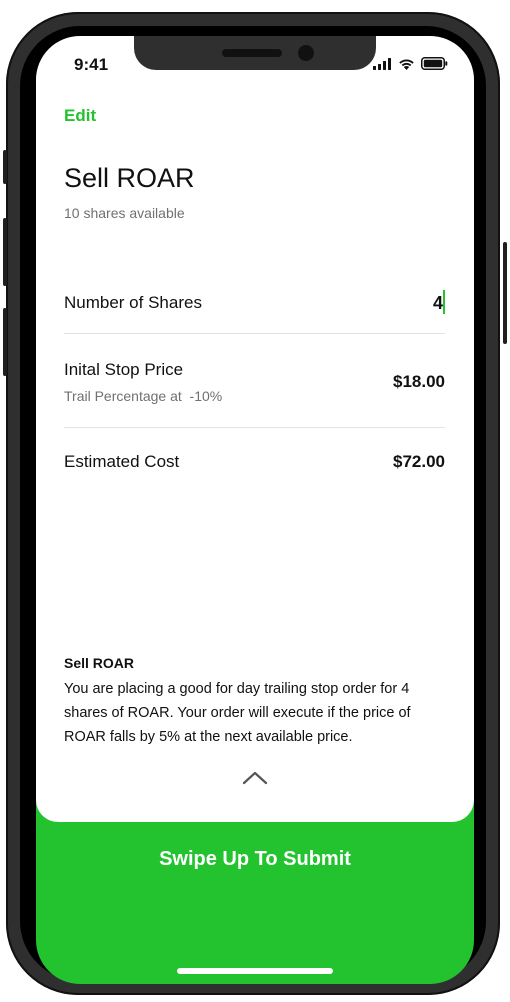 The height and width of the screenshot is (1002, 510). What do you see at coordinates (255, 778) in the screenshot?
I see `chevron-up-icon` at bounding box center [255, 778].